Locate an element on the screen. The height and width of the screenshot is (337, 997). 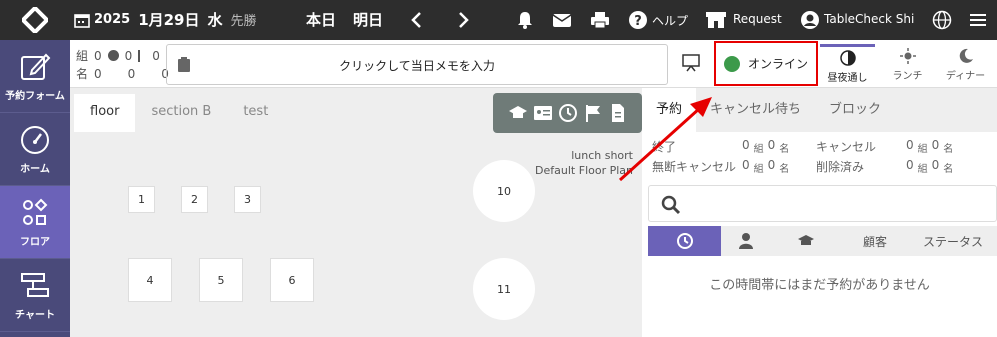
table-11: 11 is located at coordinates (504, 289).